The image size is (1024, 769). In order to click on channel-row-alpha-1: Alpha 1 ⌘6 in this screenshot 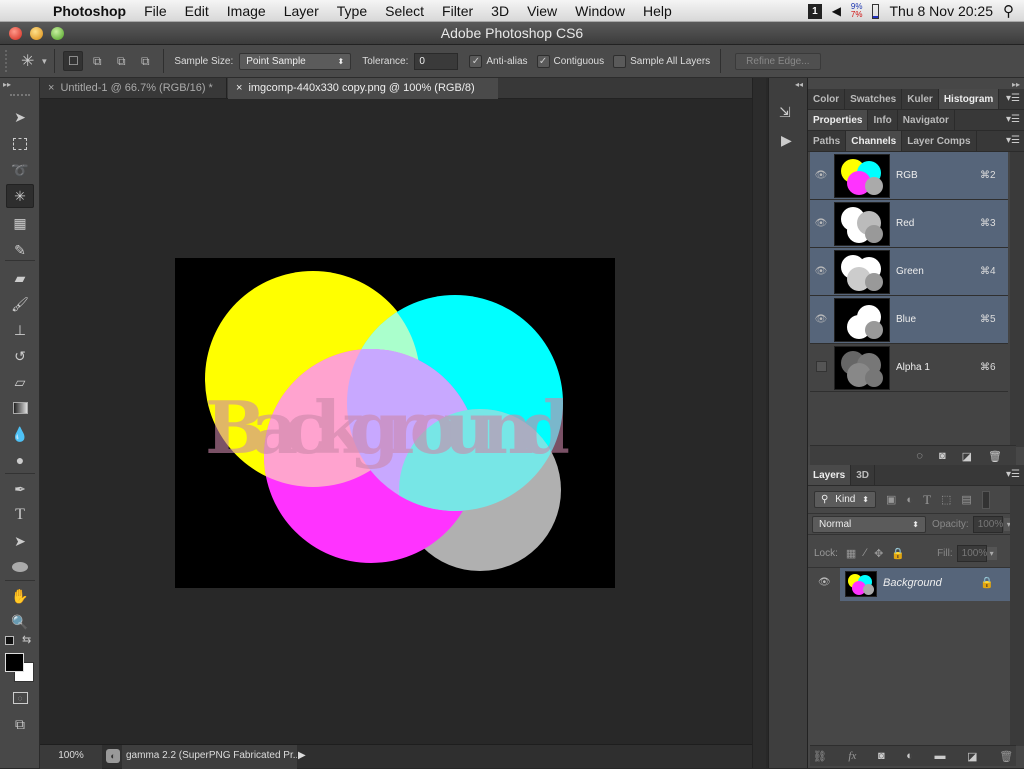, I will do `click(909, 368)`.